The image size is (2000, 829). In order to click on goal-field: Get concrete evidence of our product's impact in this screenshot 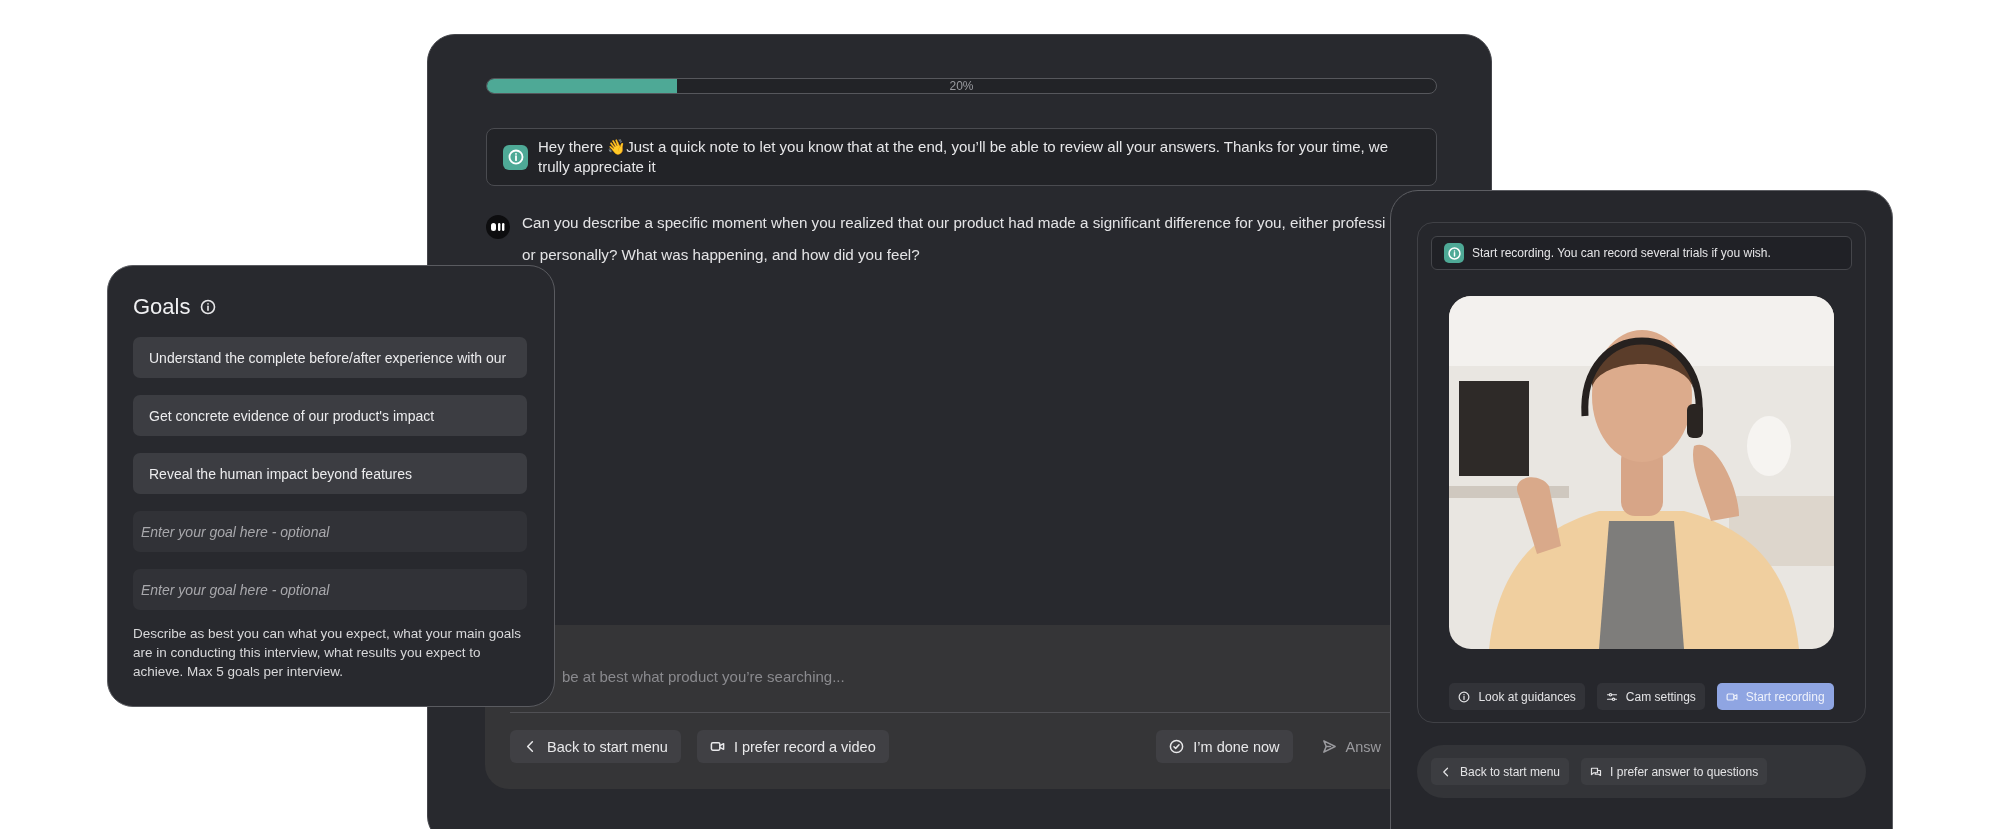, I will do `click(330, 415)`.